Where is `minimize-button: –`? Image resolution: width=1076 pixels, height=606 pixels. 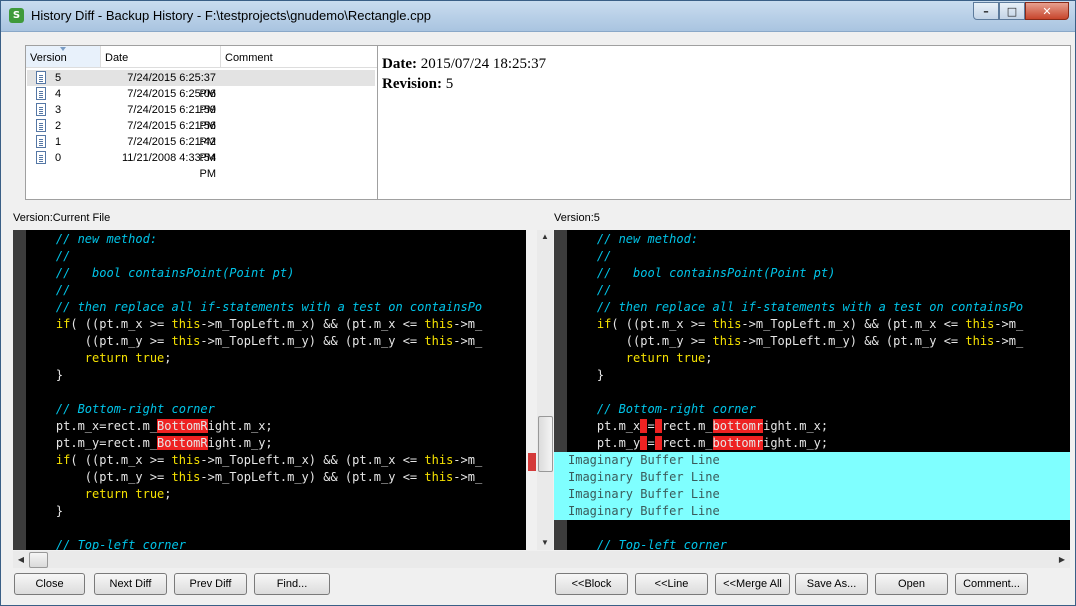
minimize-button: – is located at coordinates (986, 11).